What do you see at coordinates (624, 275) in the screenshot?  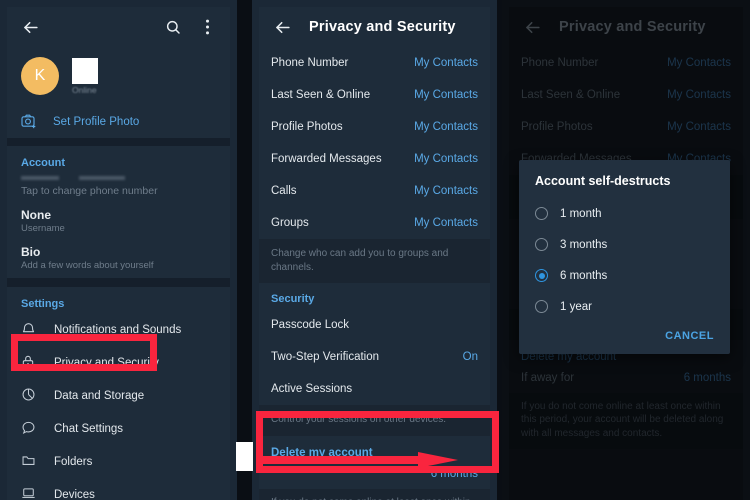 I see `option-6-months: 6 months` at bounding box center [624, 275].